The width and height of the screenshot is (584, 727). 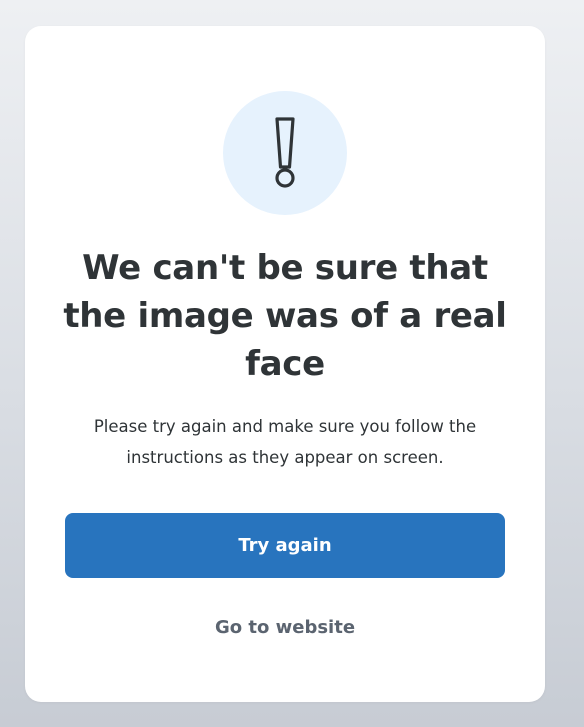 I want to click on warning-icon-circle, so click(x=285, y=153).